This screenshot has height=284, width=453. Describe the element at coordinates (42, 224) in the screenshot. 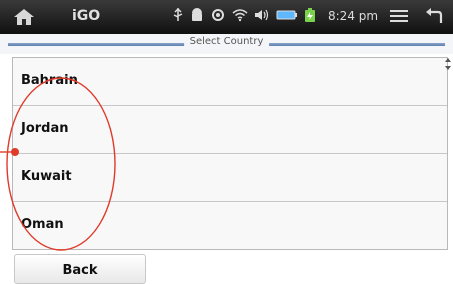

I see `list-item-label: Oman` at that location.